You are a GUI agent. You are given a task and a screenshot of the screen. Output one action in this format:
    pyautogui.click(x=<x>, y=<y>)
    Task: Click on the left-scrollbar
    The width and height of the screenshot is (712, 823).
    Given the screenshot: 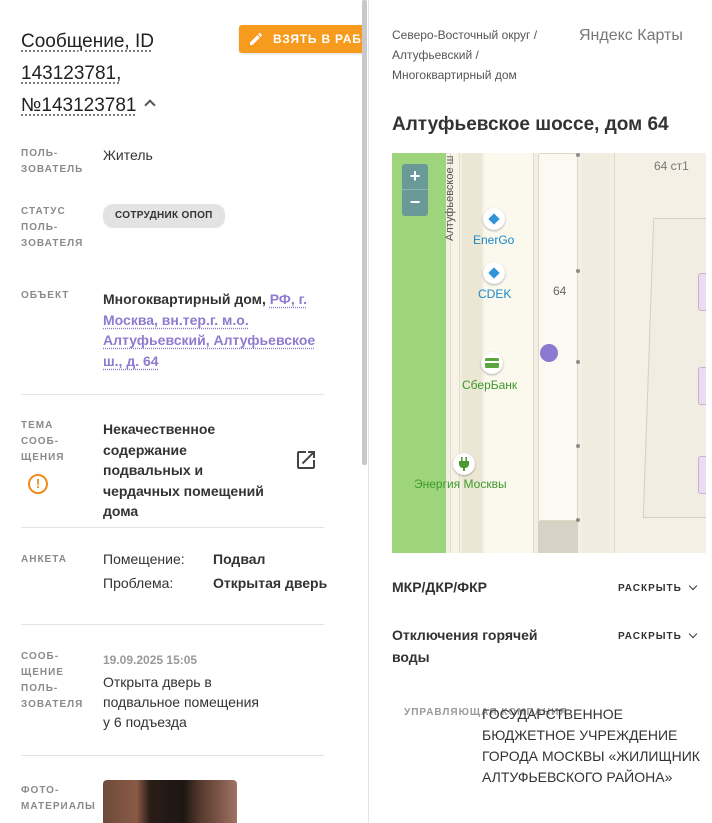 What is the action you would take?
    pyautogui.click(x=364, y=232)
    